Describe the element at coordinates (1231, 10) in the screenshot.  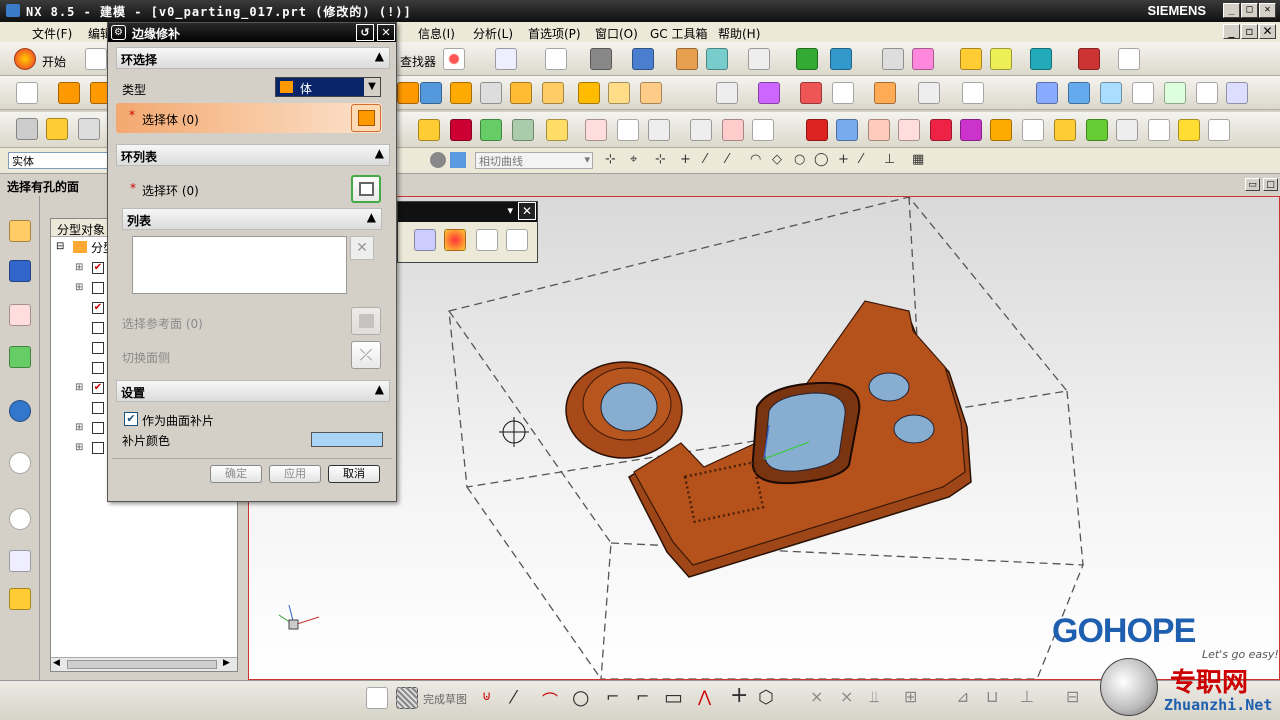
I see `minimize-button: _` at that location.